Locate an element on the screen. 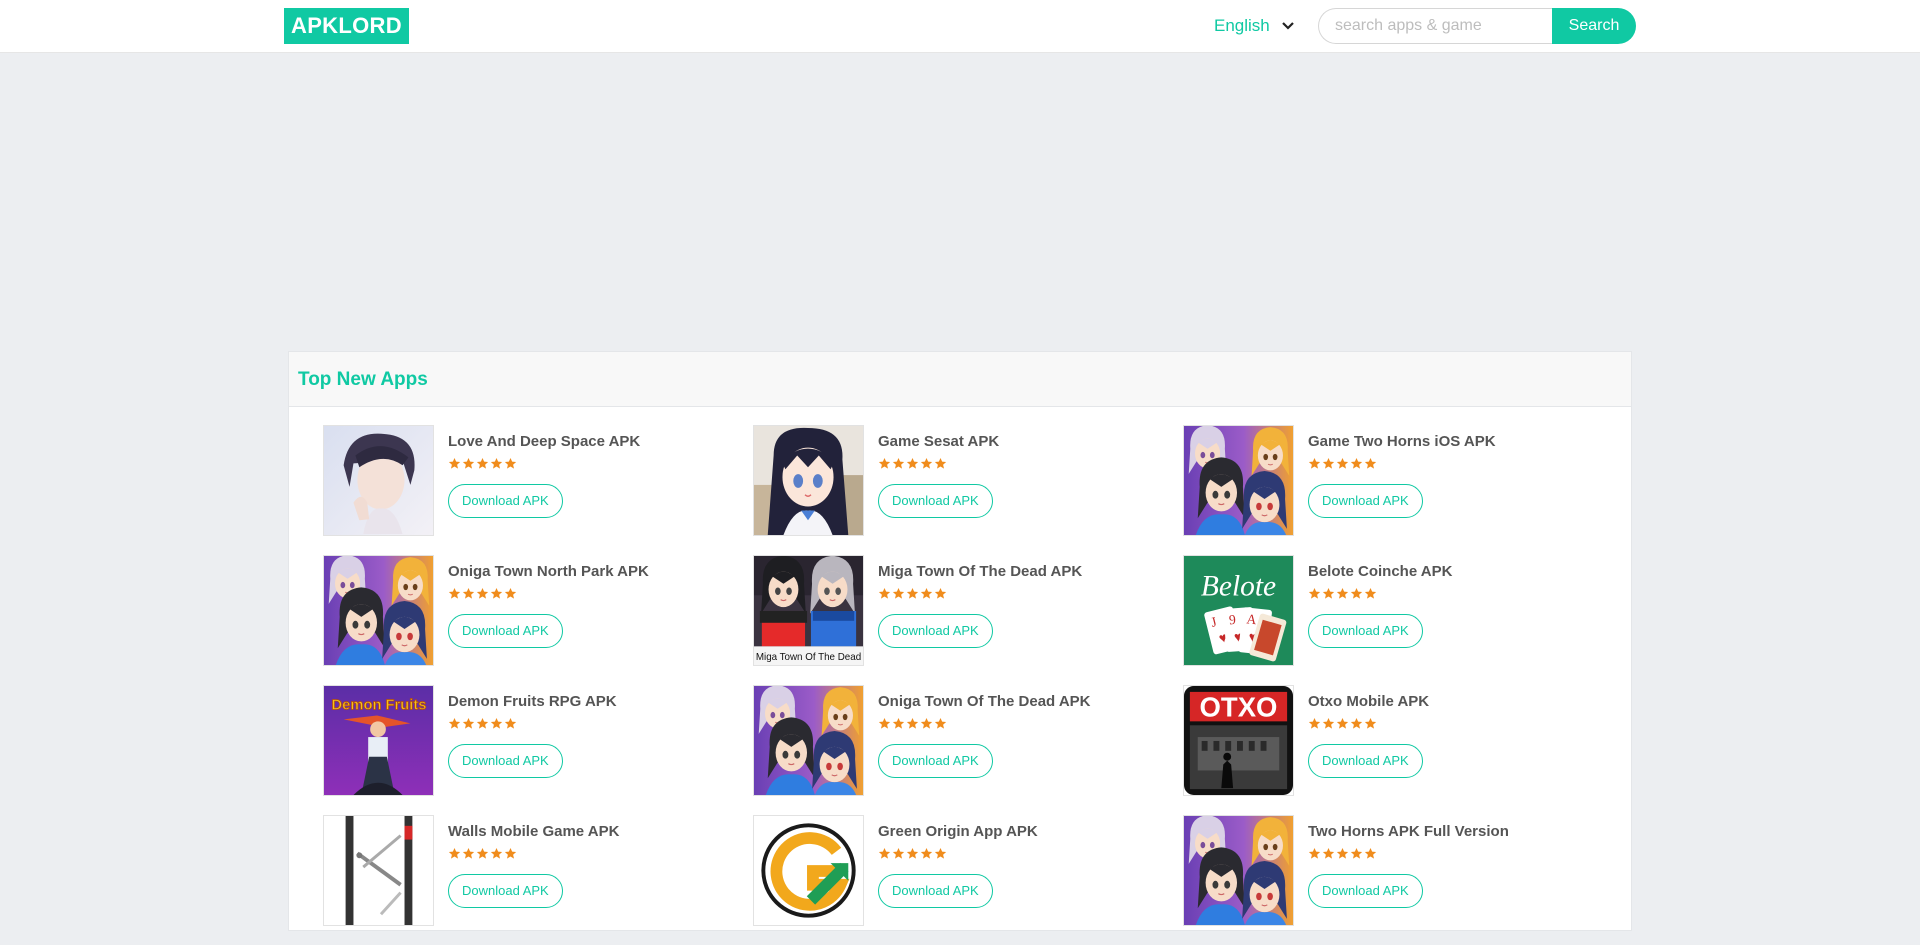  app-card: Love And Deep Space APK Download APK is located at coordinates (538, 490).